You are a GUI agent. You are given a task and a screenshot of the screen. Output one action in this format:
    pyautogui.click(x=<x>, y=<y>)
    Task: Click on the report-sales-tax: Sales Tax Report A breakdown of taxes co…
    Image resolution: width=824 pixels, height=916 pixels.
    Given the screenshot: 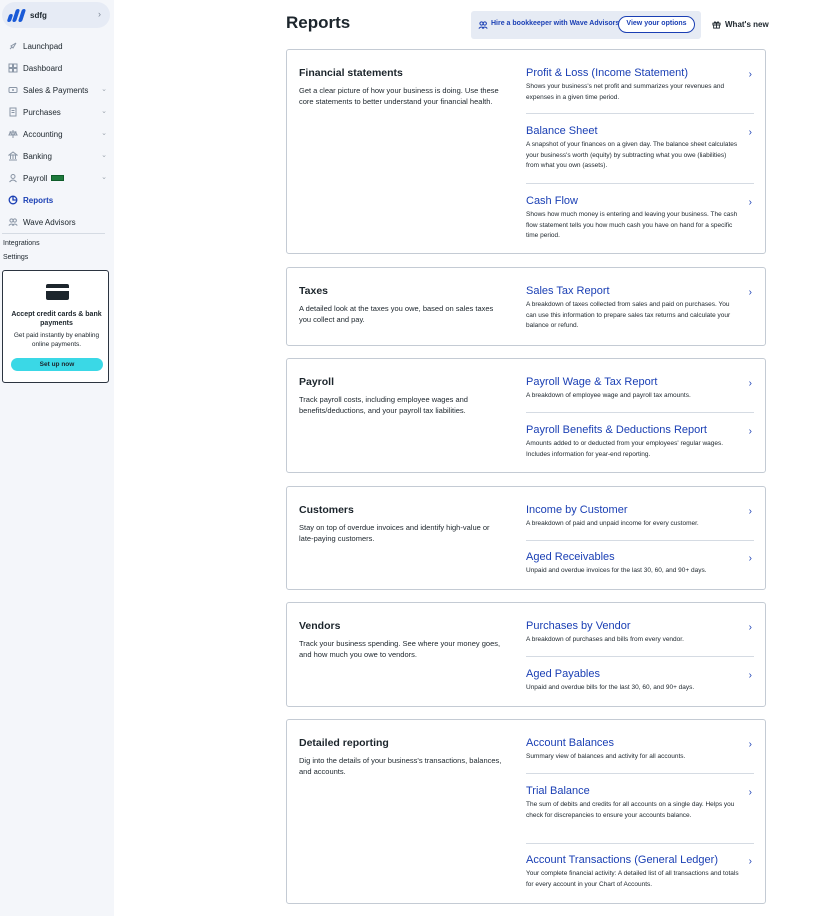 What is the action you would take?
    pyautogui.click(x=640, y=308)
    